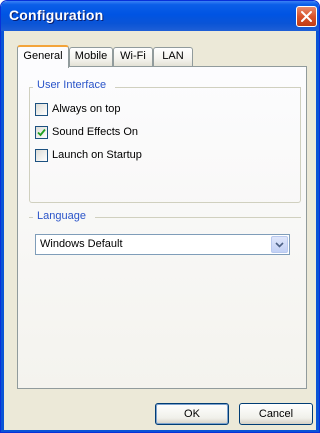 The height and width of the screenshot is (433, 320). What do you see at coordinates (61, 216) in the screenshot?
I see `language-title: Language` at bounding box center [61, 216].